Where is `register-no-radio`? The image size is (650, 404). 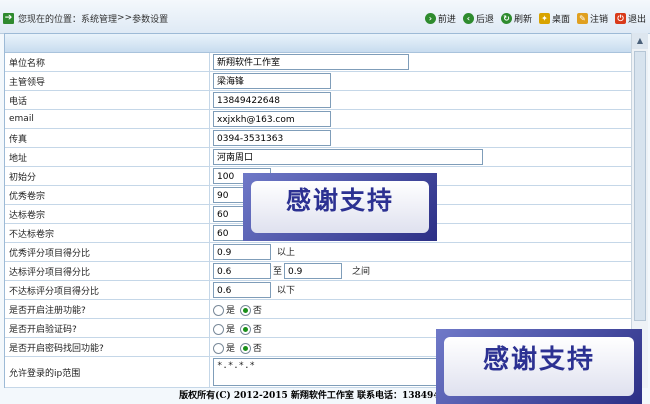 register-no-radio is located at coordinates (245, 310).